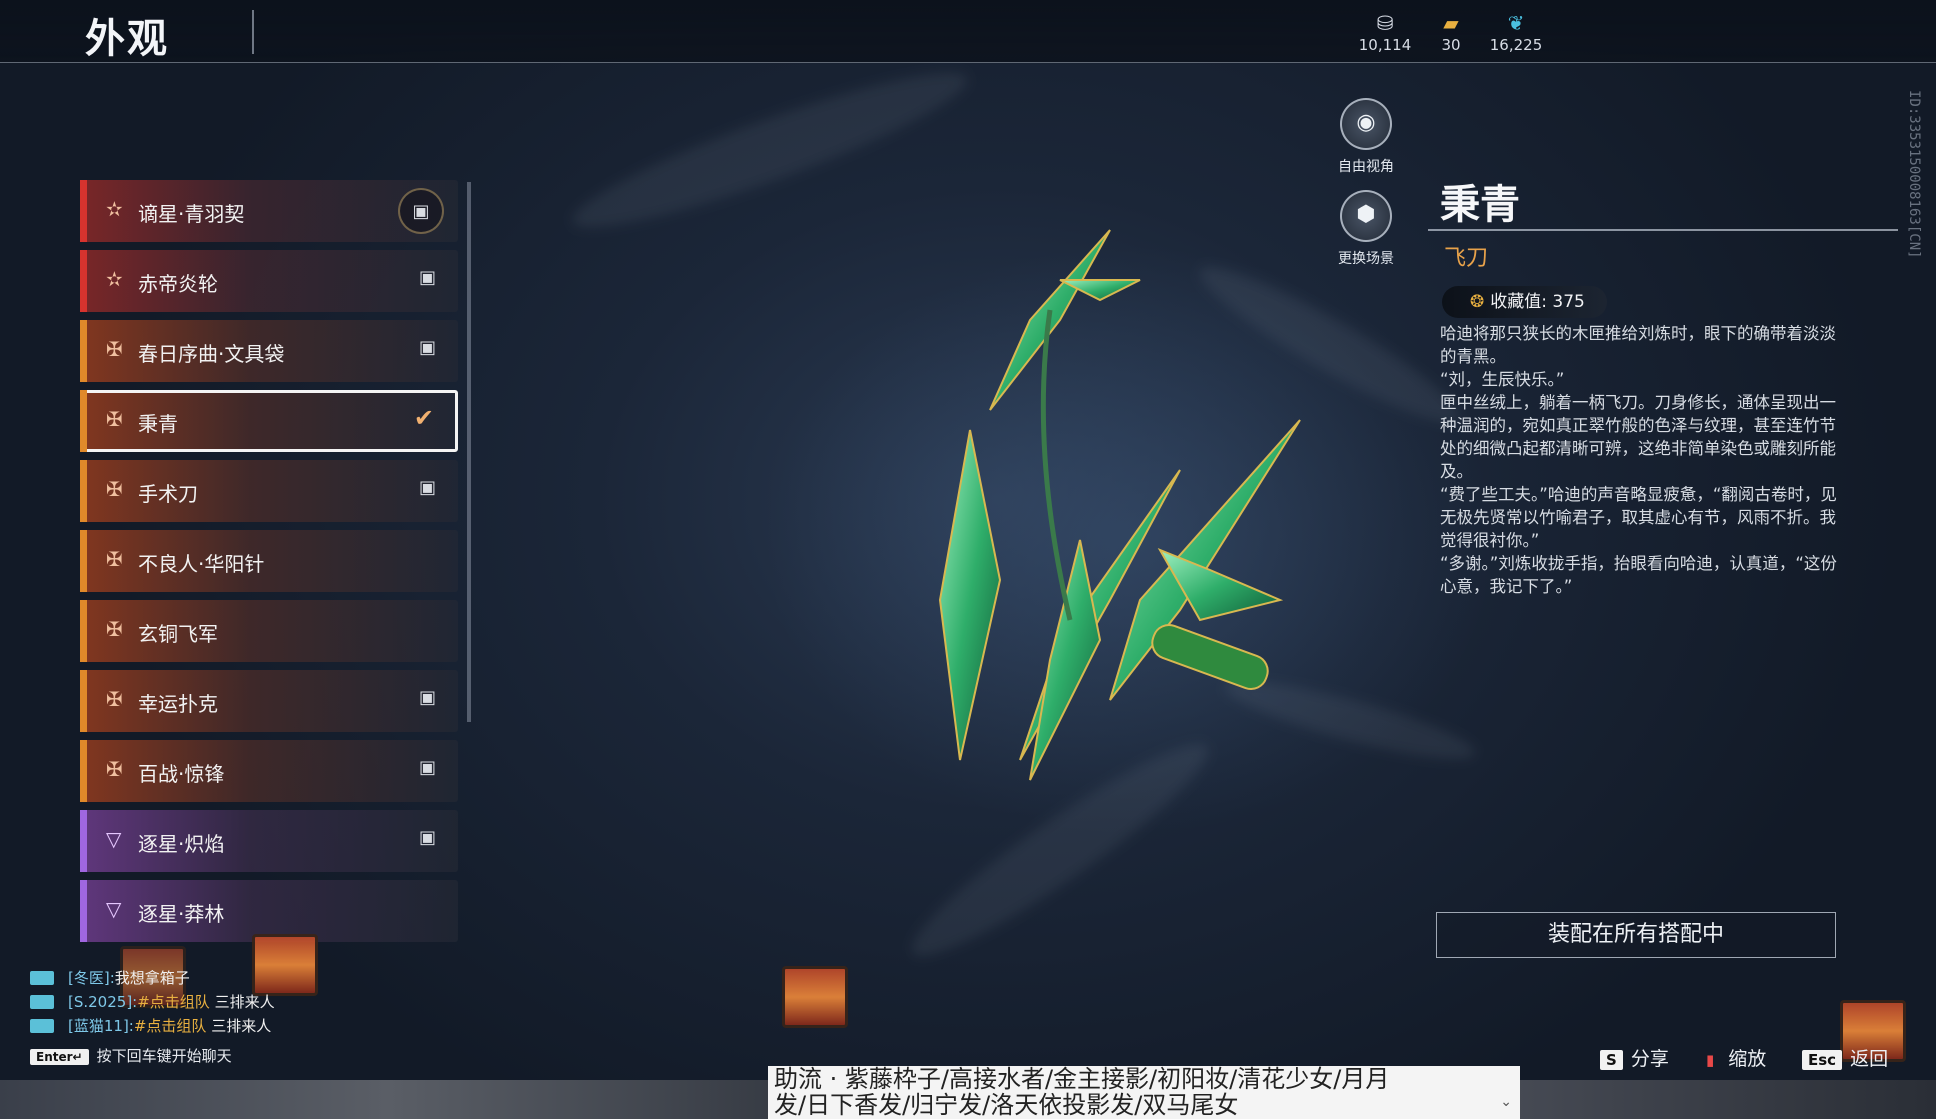 This screenshot has height=1119, width=1936. I want to click on bamboo-handle, so click(1210, 657).